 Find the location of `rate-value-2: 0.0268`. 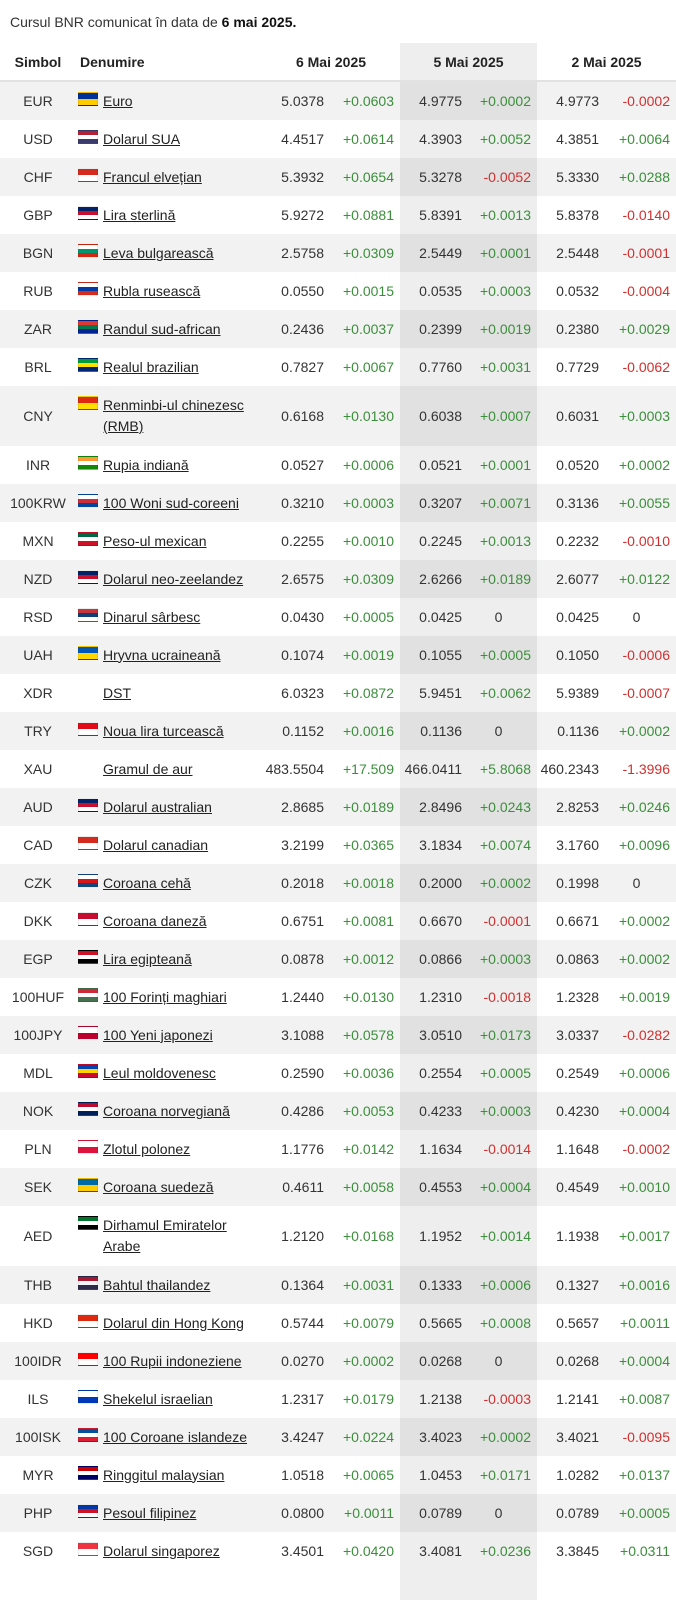

rate-value-2: 0.0268 is located at coordinates (433, 1361).